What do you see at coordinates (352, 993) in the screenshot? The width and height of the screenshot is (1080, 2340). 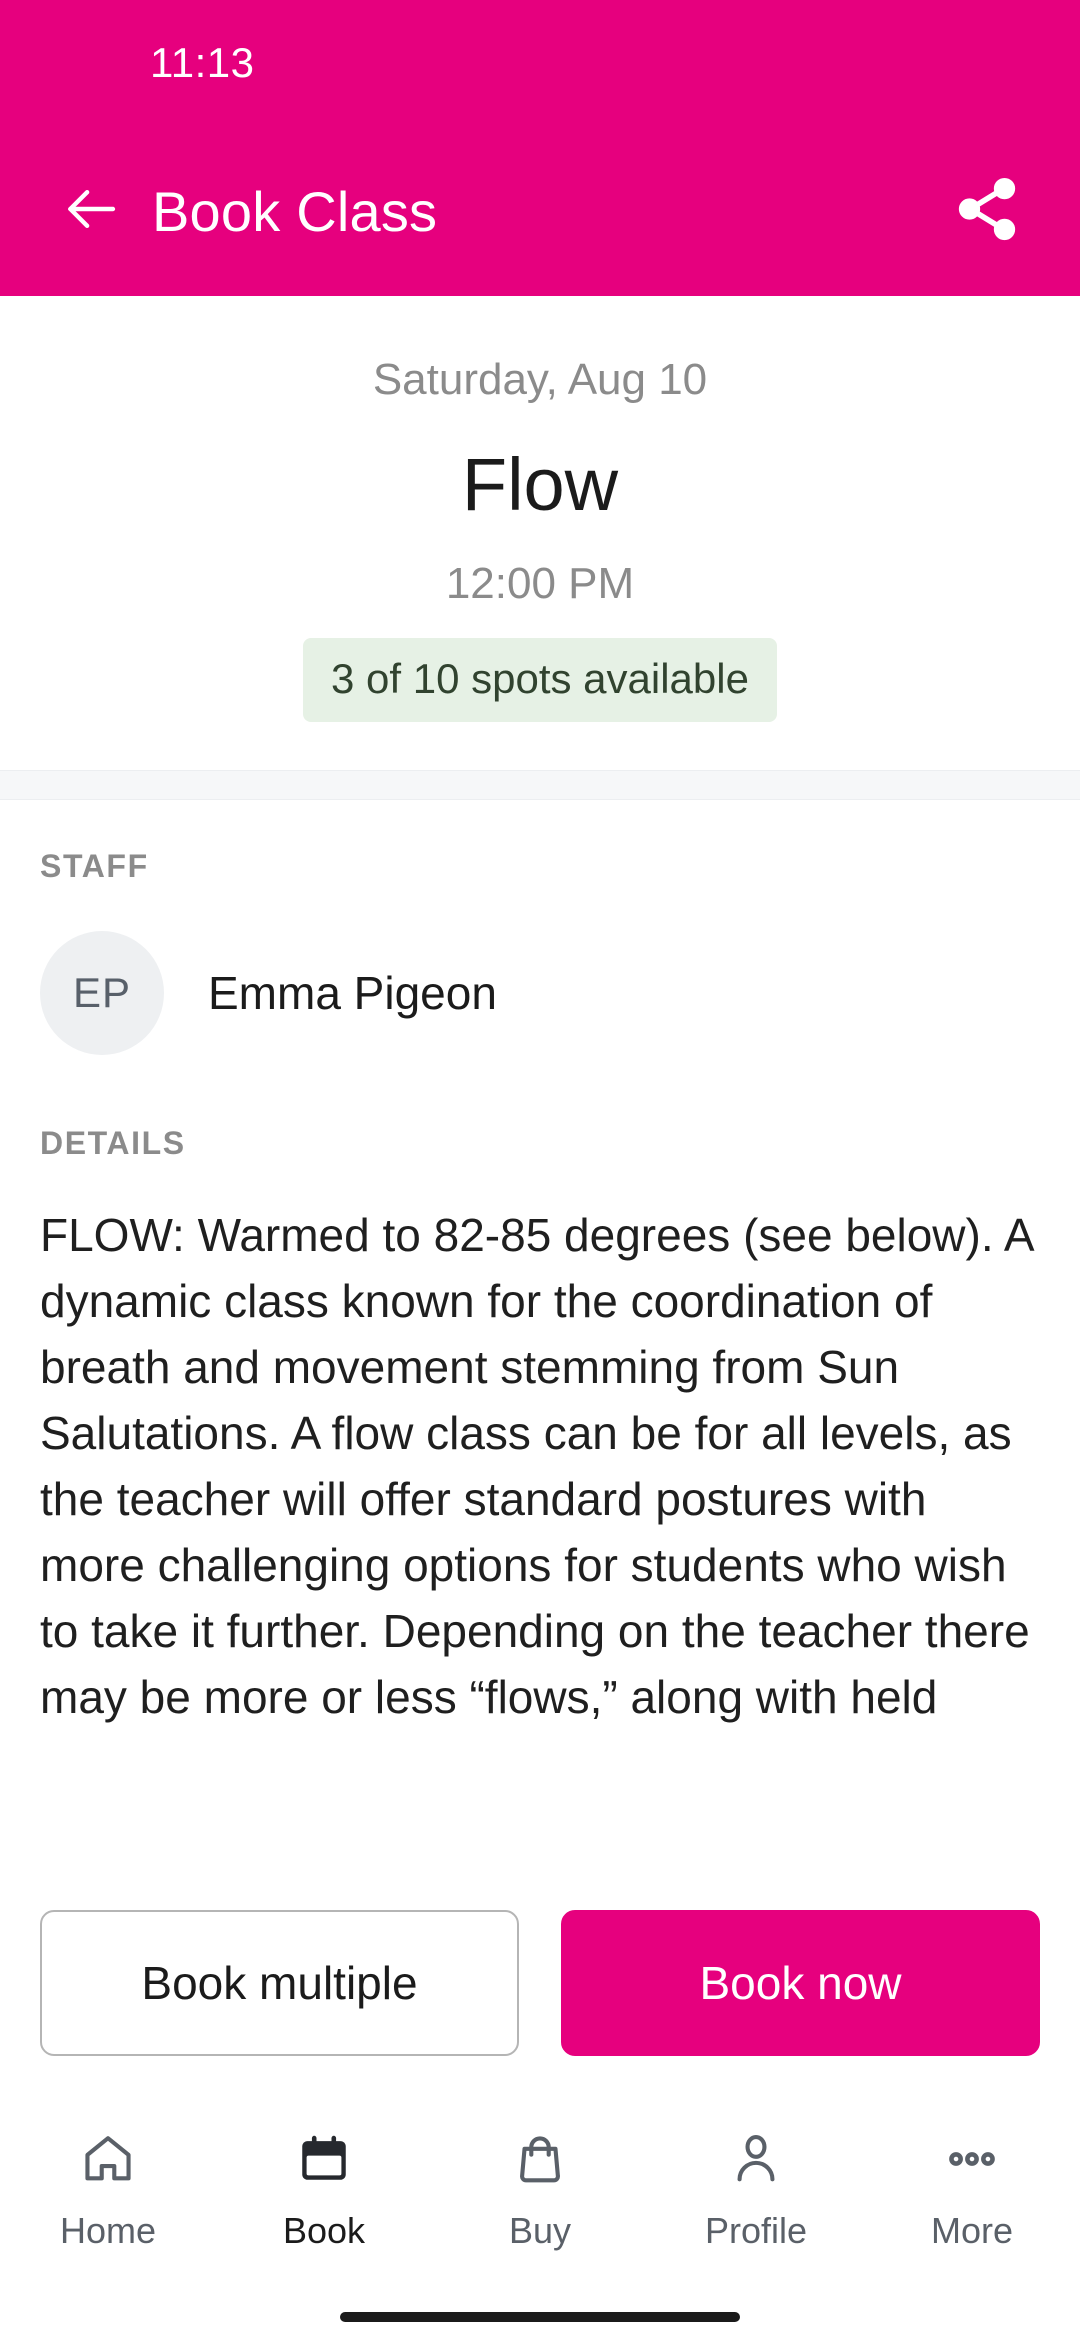 I see `staff-name: Emma Pigeon` at bounding box center [352, 993].